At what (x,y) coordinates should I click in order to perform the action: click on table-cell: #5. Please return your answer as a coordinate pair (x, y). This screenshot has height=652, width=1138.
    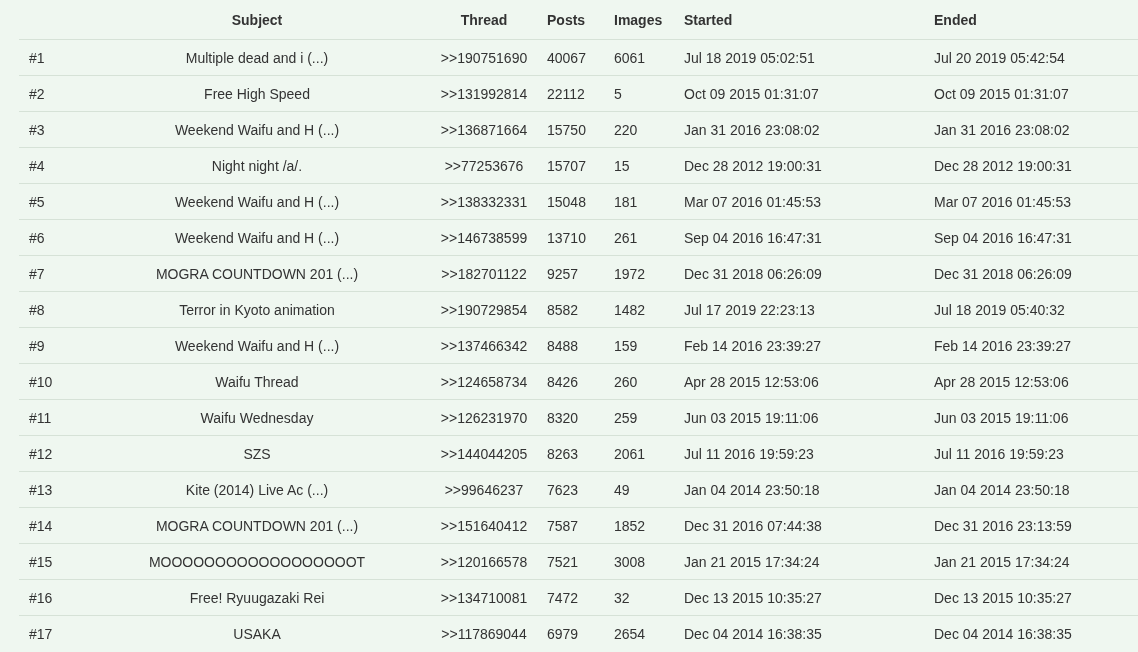
    Looking at the image, I should click on (37, 201).